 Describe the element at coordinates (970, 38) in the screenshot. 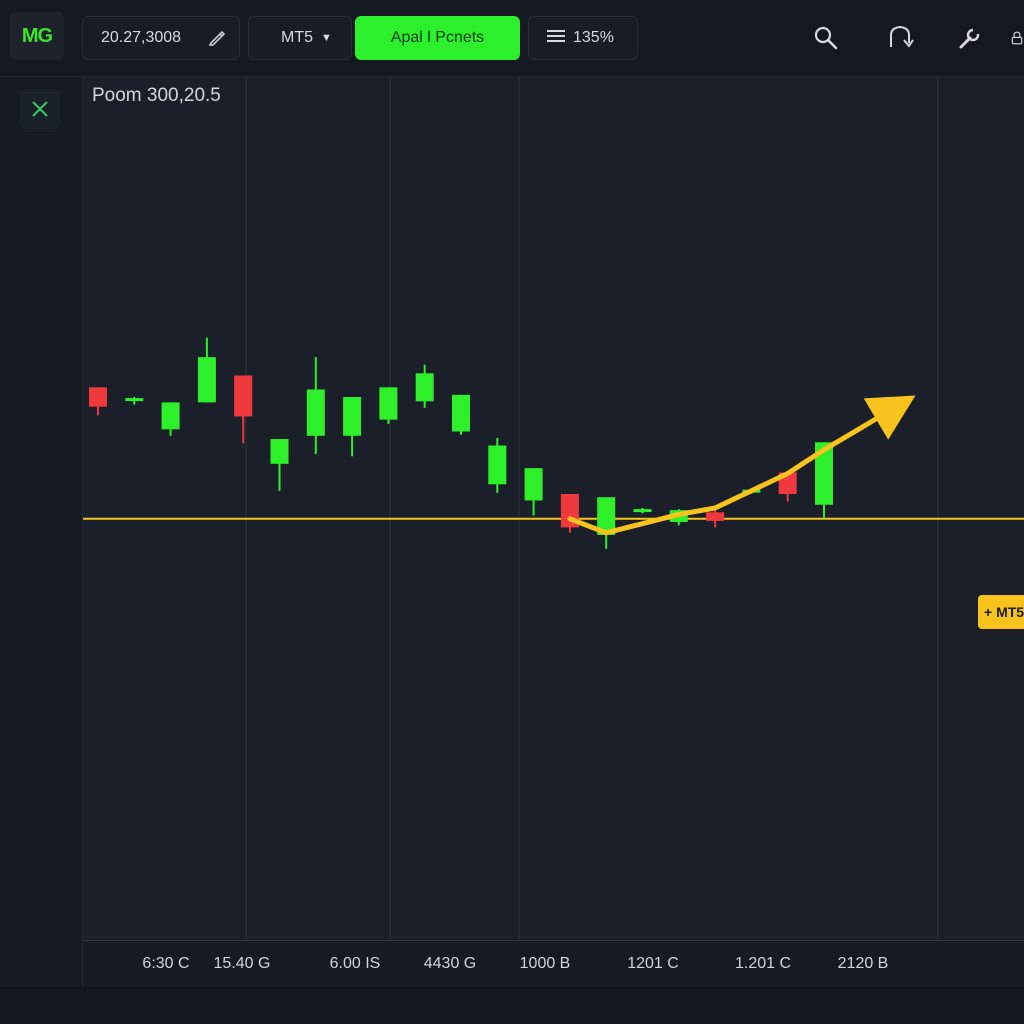

I see `wrench-icon` at that location.